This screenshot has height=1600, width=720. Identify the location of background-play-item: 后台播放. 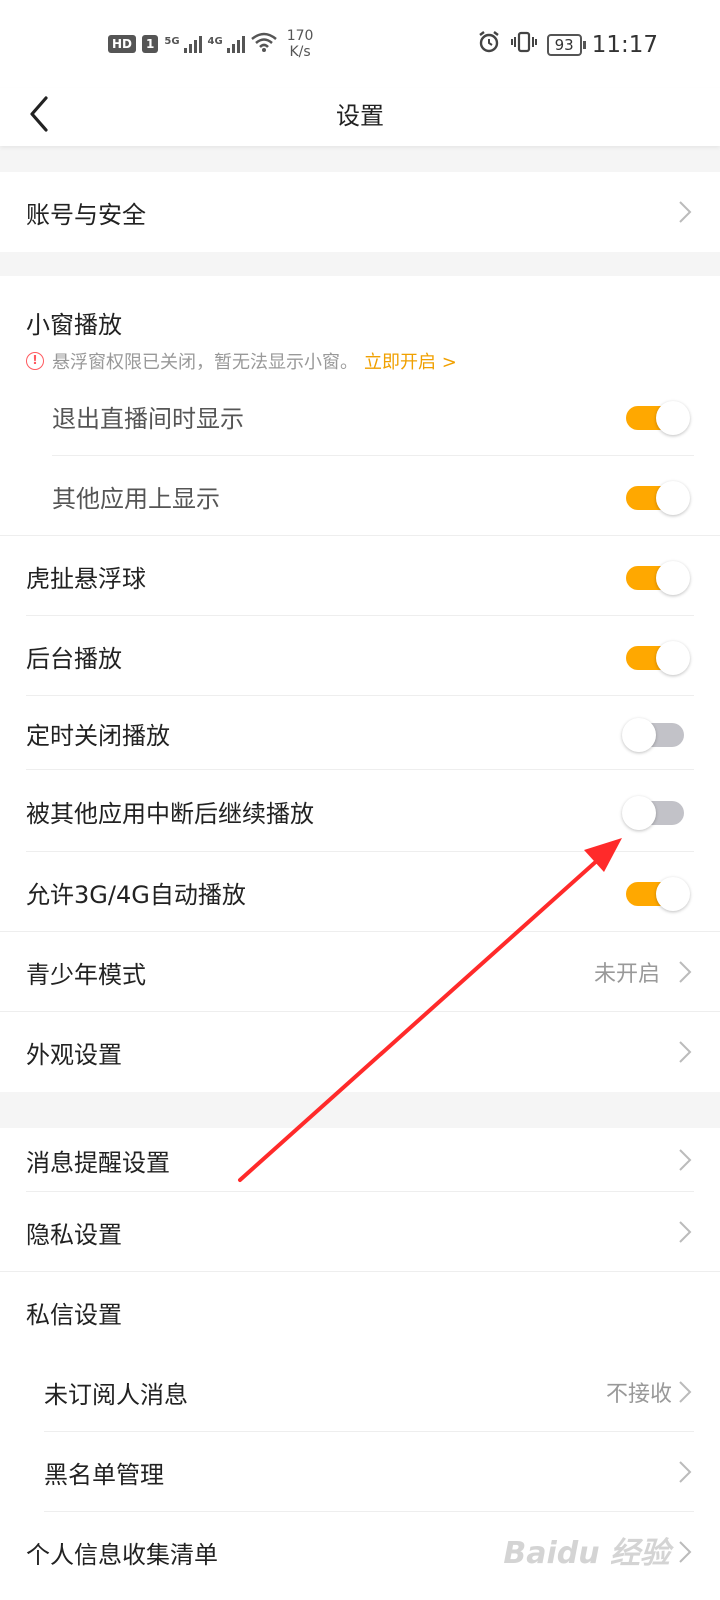
(360, 656).